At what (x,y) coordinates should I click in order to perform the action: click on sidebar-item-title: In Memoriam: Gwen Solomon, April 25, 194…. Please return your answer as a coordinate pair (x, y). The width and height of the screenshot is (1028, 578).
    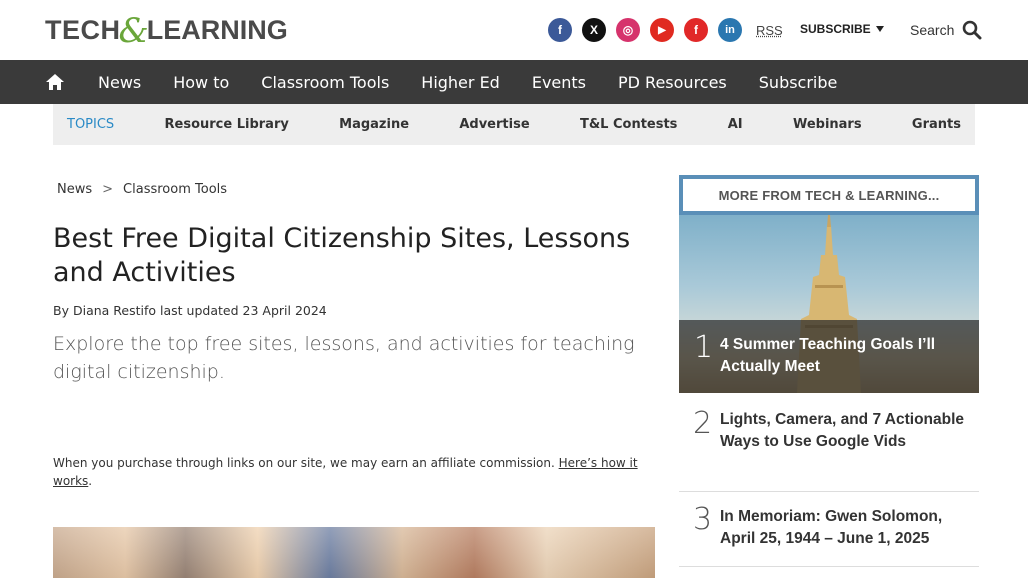
    Looking at the image, I should click on (842, 528).